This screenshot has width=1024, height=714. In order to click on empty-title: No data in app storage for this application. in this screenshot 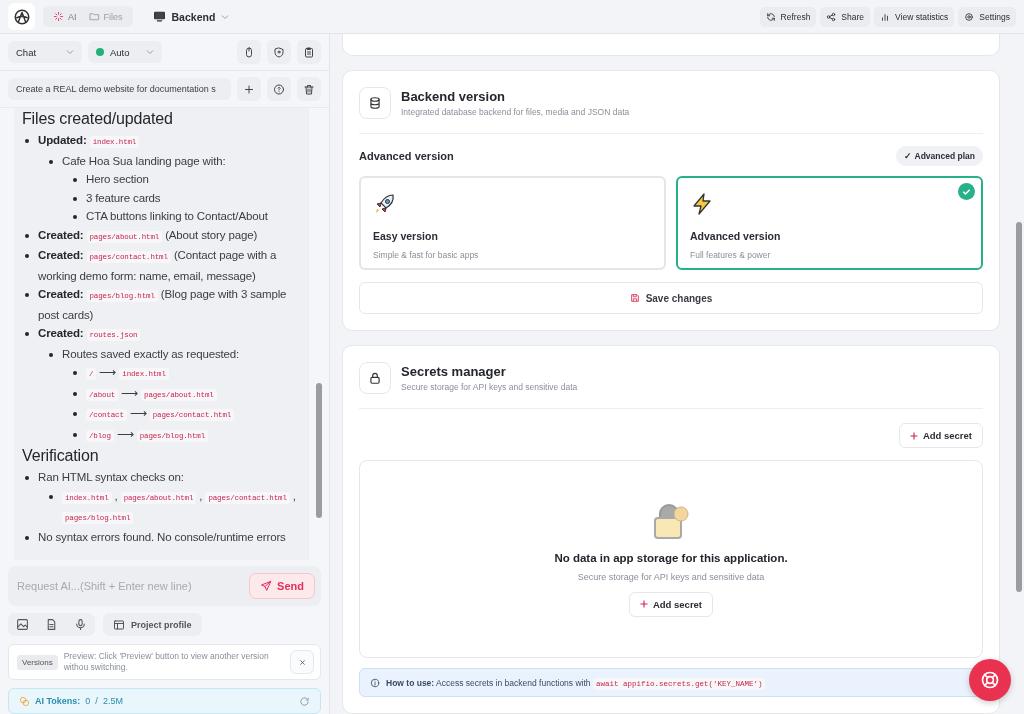, I will do `click(671, 557)`.